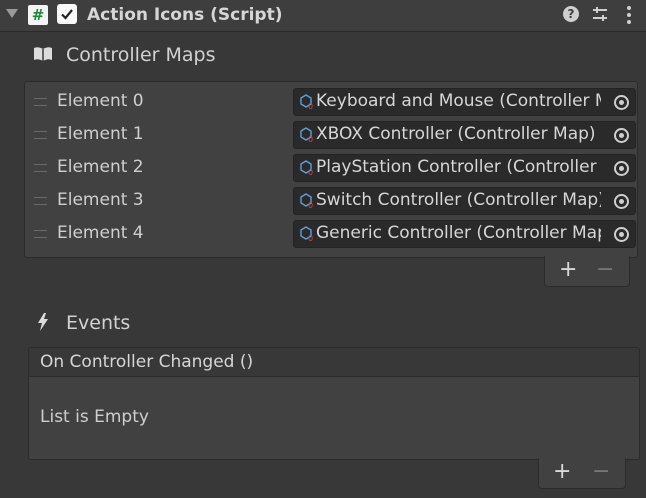 The height and width of the screenshot is (498, 646). I want to click on component-title: Action Icons (Script), so click(185, 15).